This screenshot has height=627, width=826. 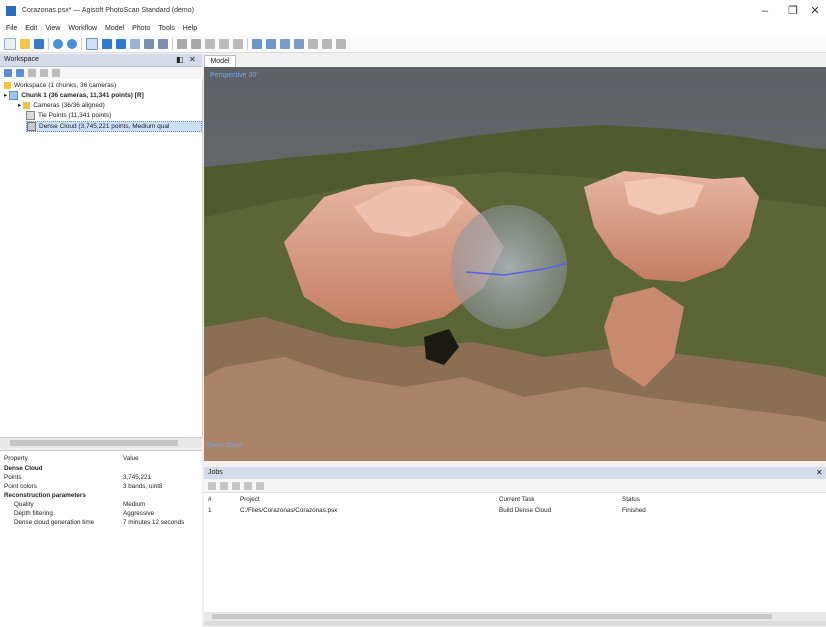 I want to click on property-label: Reconstruction parameters, so click(x=45, y=495).